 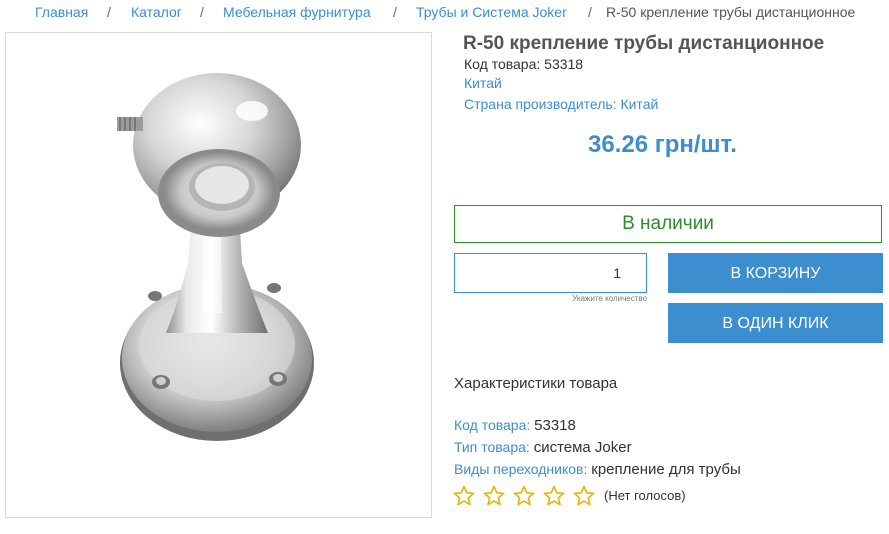 I want to click on spec-row: Виды переходников: крепление для трубы, so click(x=597, y=469).